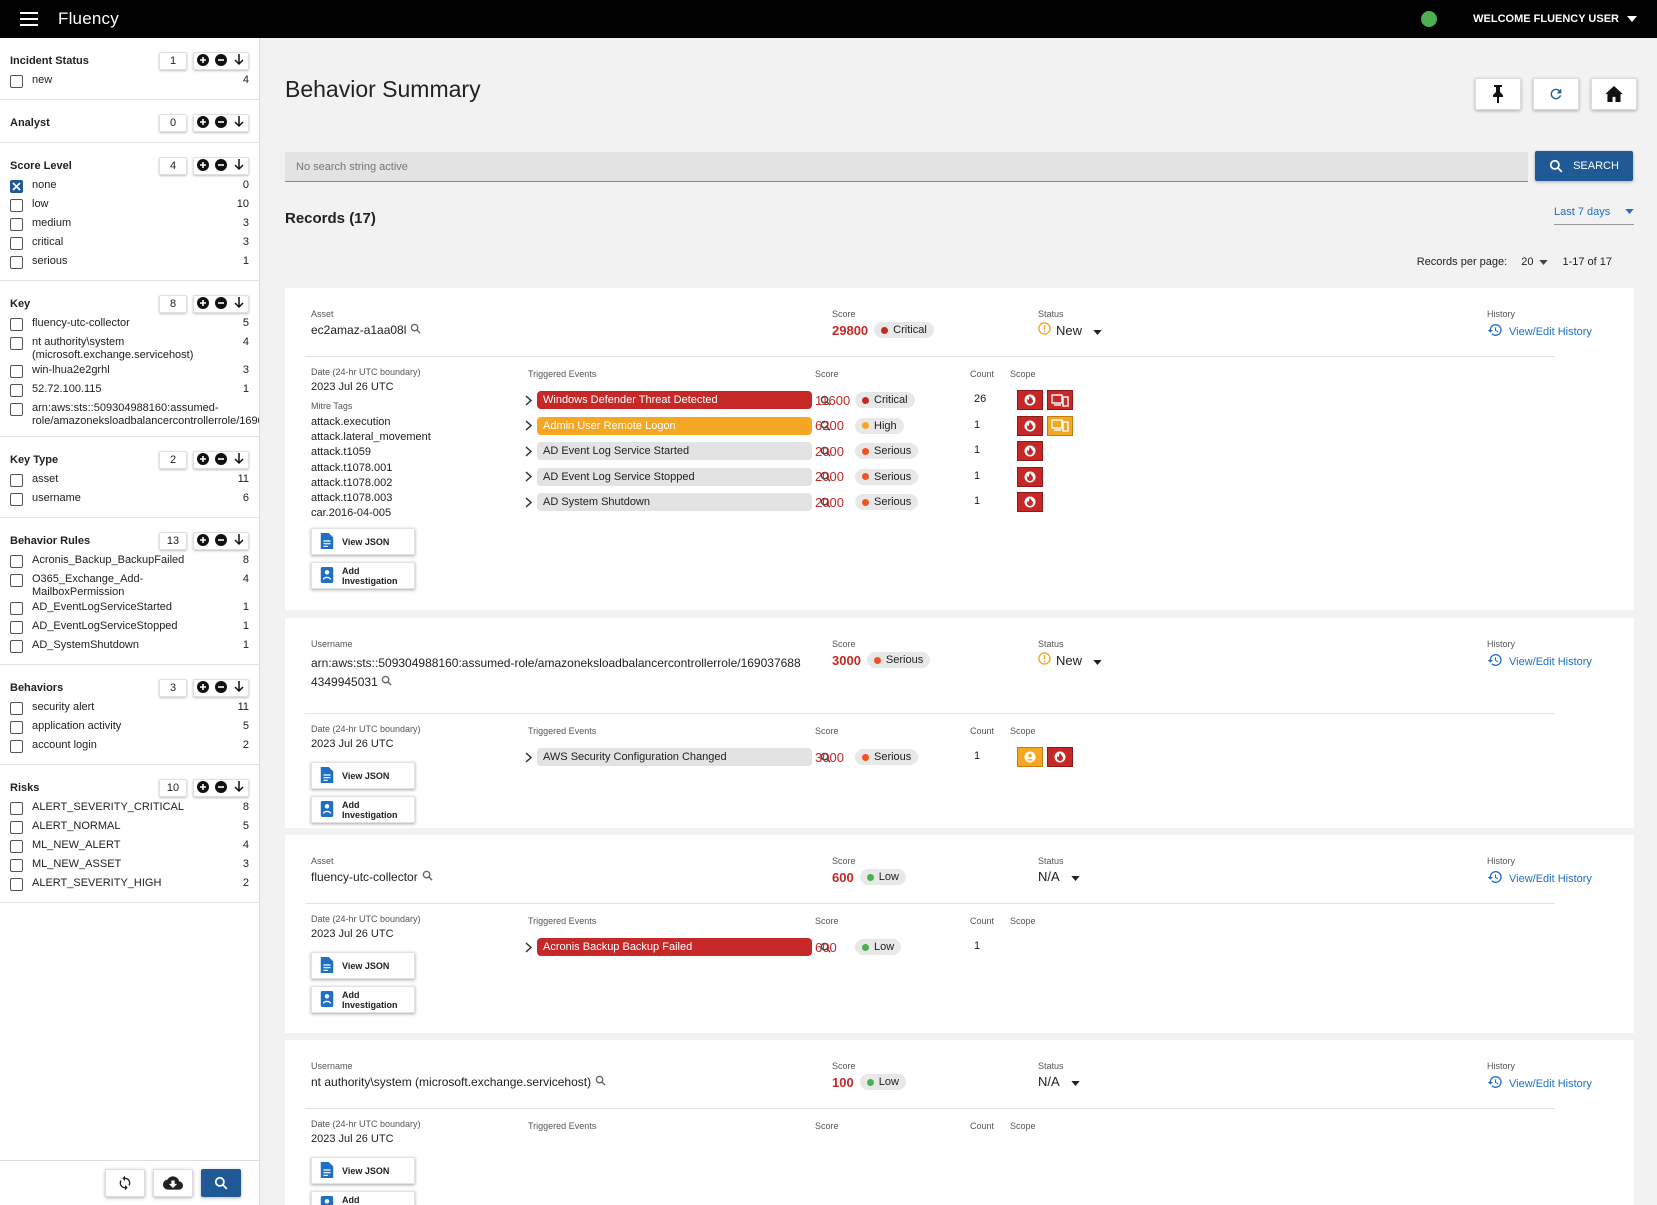 This screenshot has width=1657, height=1205. Describe the element at coordinates (129, 627) in the screenshot. I see `filter-item: AD_EventLogServiceStopped 1` at that location.